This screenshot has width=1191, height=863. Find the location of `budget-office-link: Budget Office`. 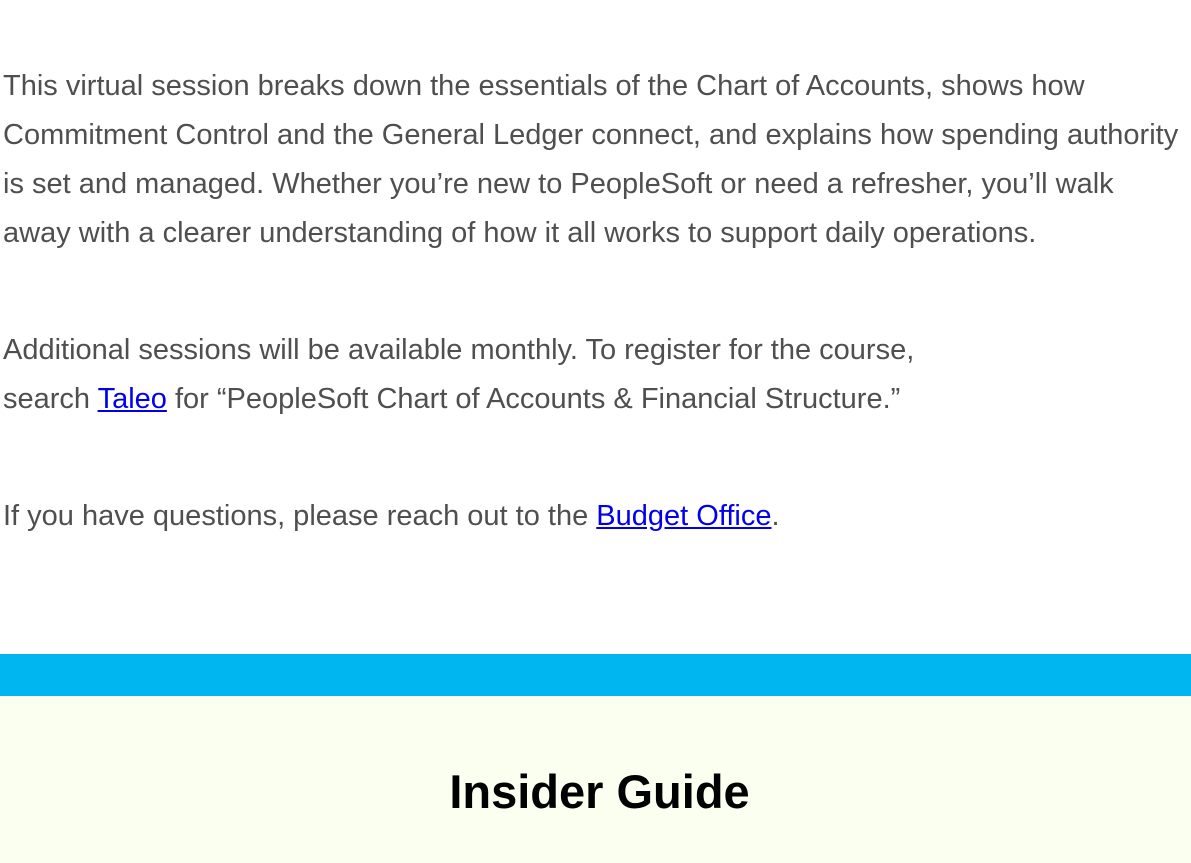

budget-office-link: Budget Office is located at coordinates (683, 516).